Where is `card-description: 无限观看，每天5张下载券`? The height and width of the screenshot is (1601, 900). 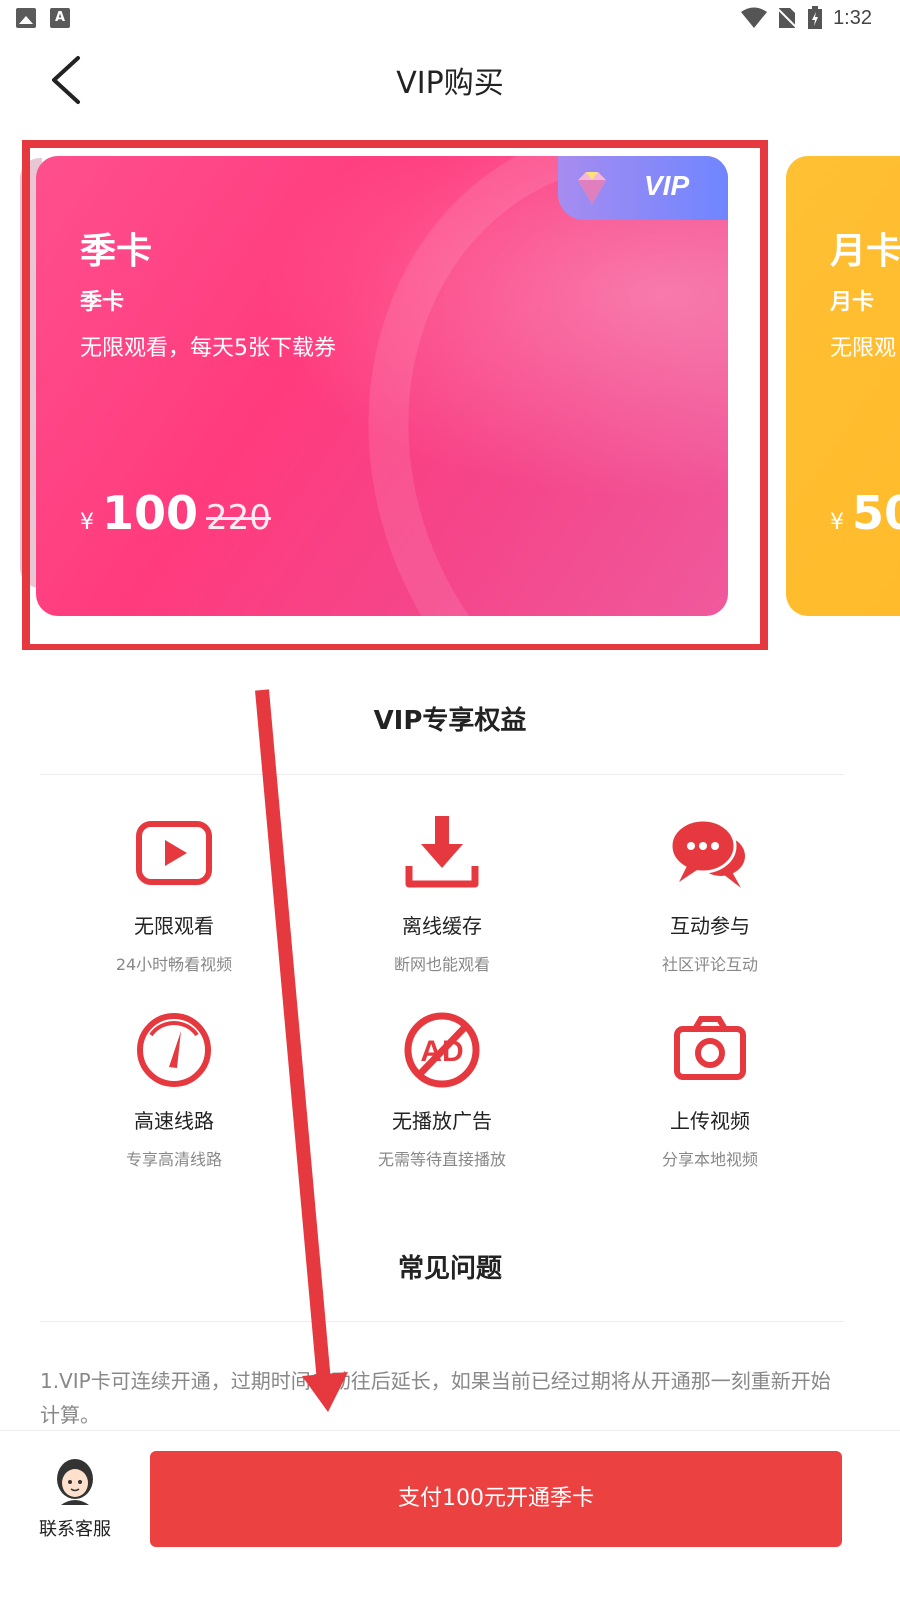
card-description: 无限观看，每天5张下载券 is located at coordinates (208, 348).